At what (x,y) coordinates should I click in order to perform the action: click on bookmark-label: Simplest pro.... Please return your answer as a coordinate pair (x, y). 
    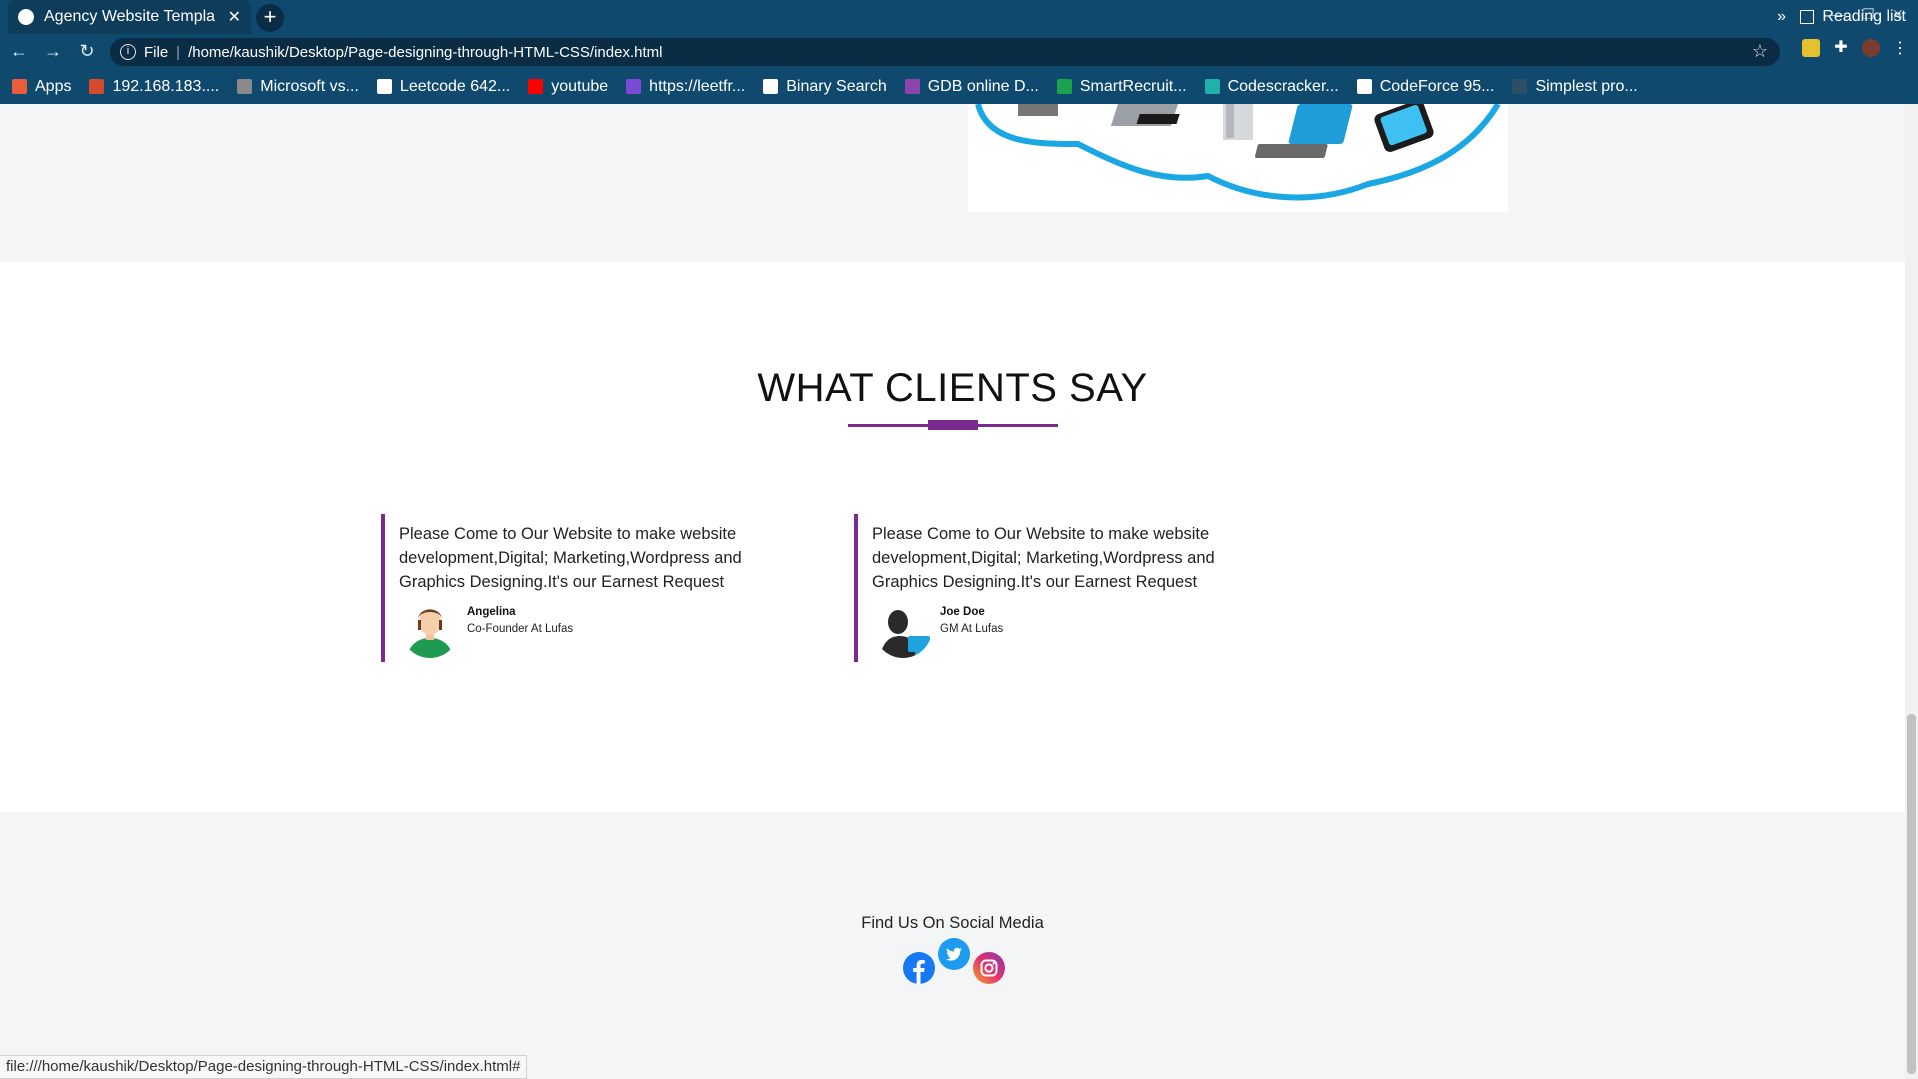
    Looking at the image, I should click on (1586, 86).